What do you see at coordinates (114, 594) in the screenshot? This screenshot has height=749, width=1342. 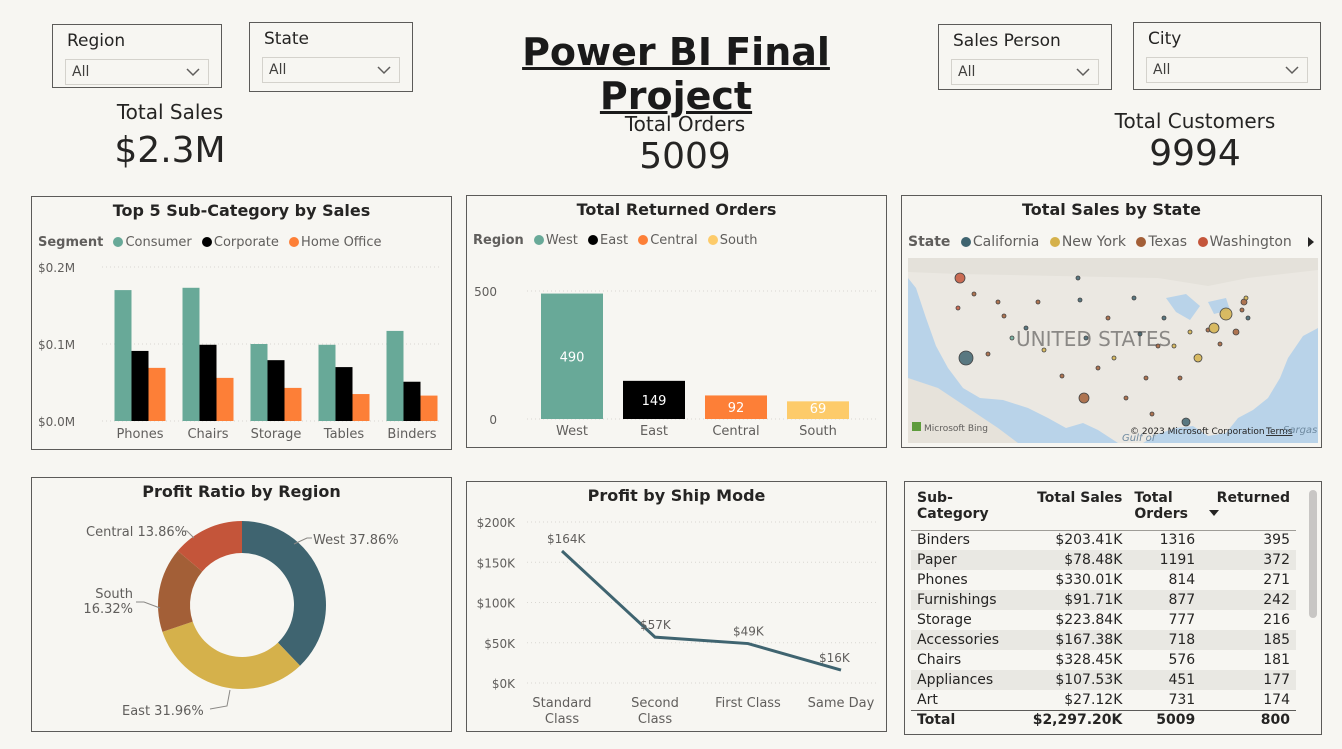 I see `data-label: South` at bounding box center [114, 594].